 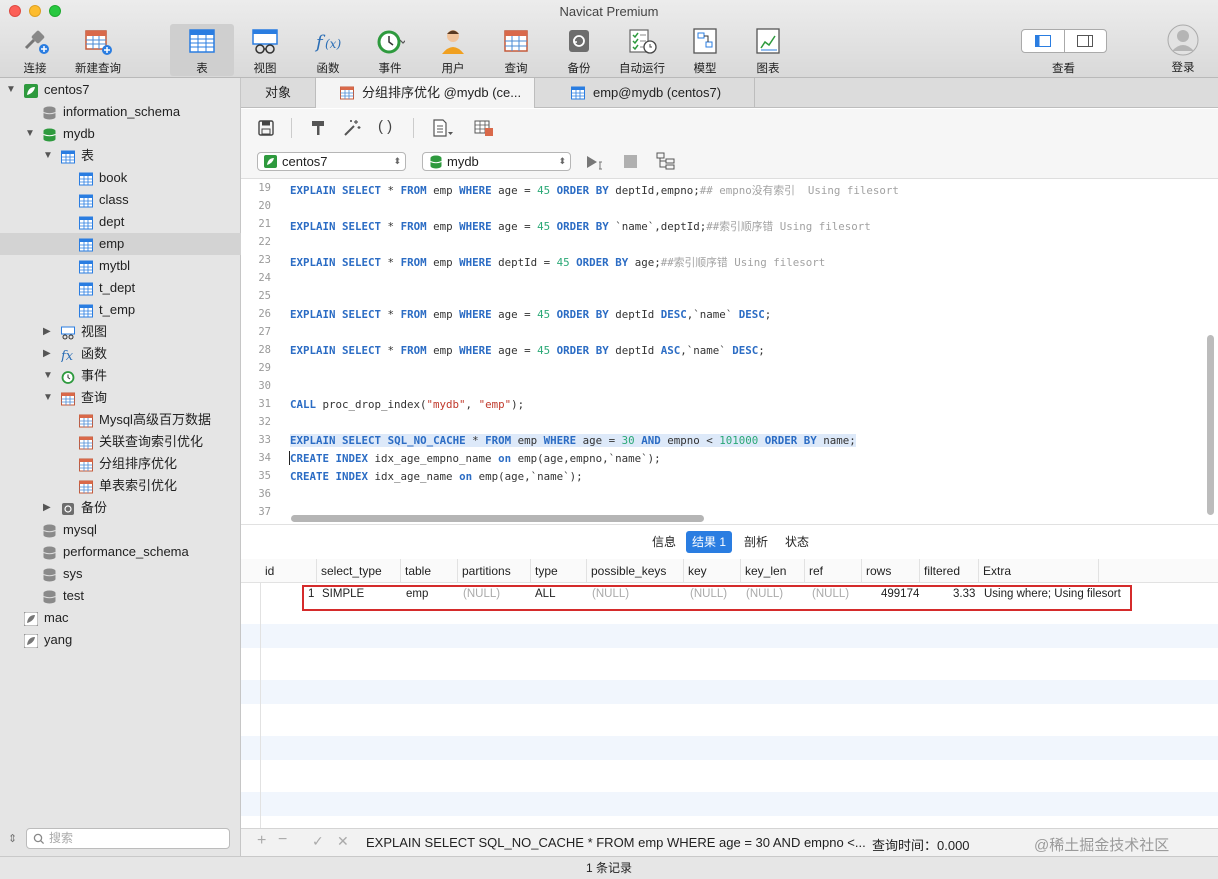 I want to click on sidebar-connection-centos7-label: centos7, so click(x=67, y=89).